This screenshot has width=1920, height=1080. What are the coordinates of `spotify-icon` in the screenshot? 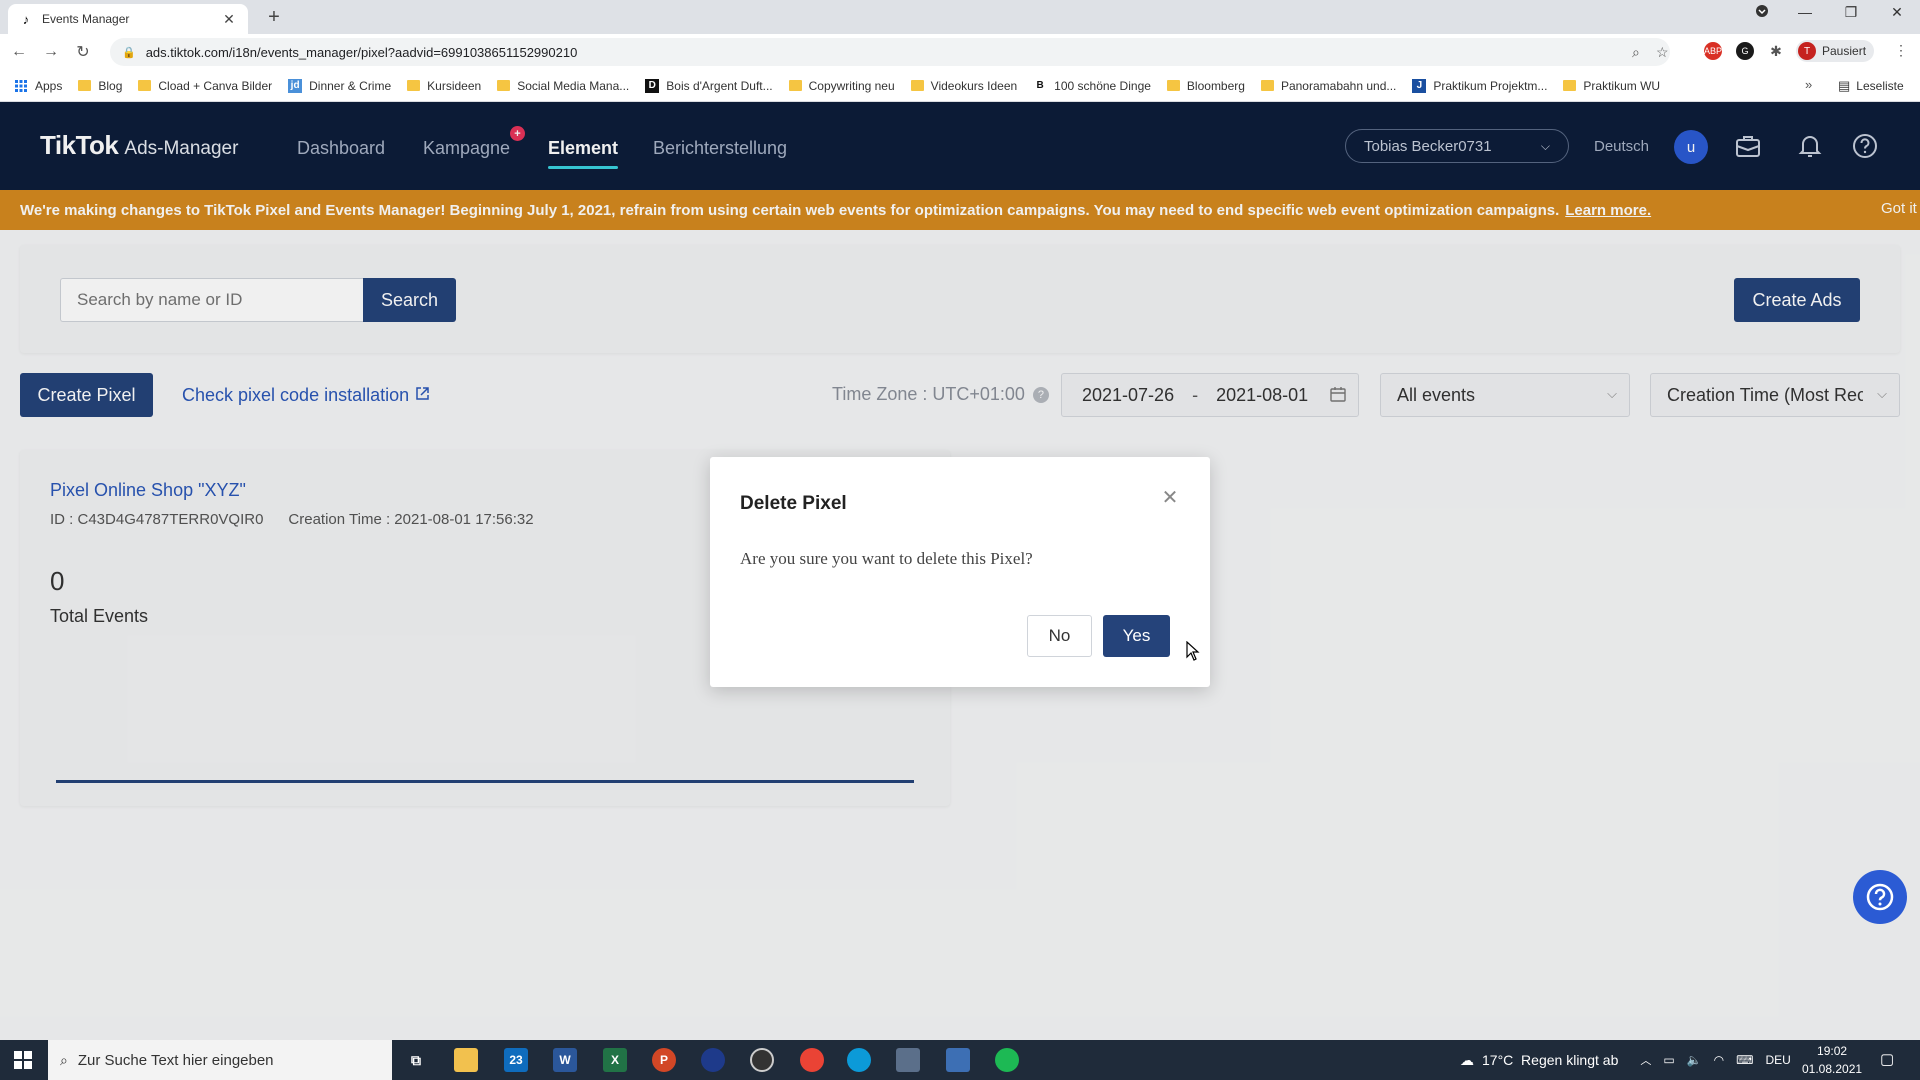 It's located at (1007, 1060).